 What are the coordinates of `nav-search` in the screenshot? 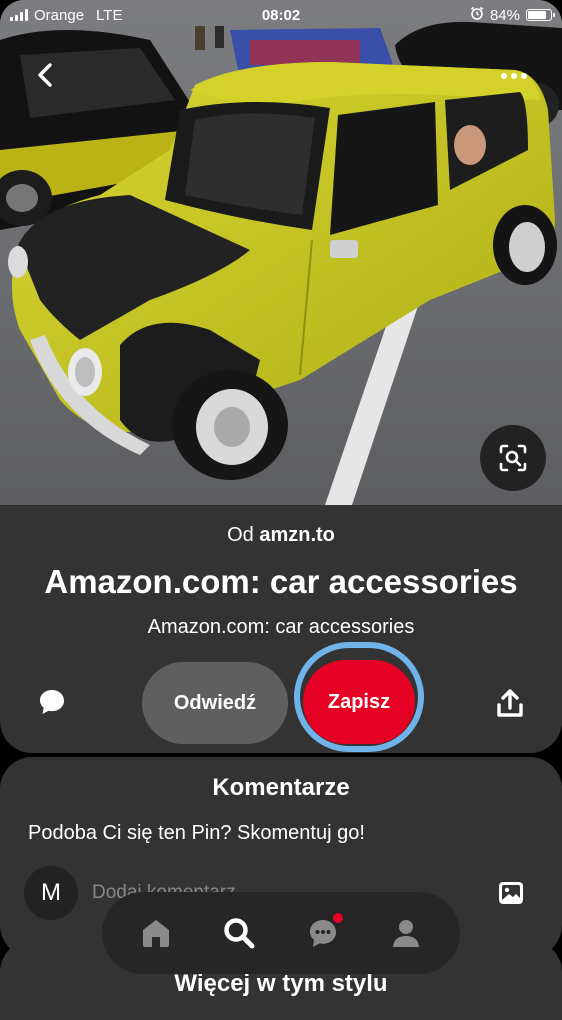 It's located at (239, 933).